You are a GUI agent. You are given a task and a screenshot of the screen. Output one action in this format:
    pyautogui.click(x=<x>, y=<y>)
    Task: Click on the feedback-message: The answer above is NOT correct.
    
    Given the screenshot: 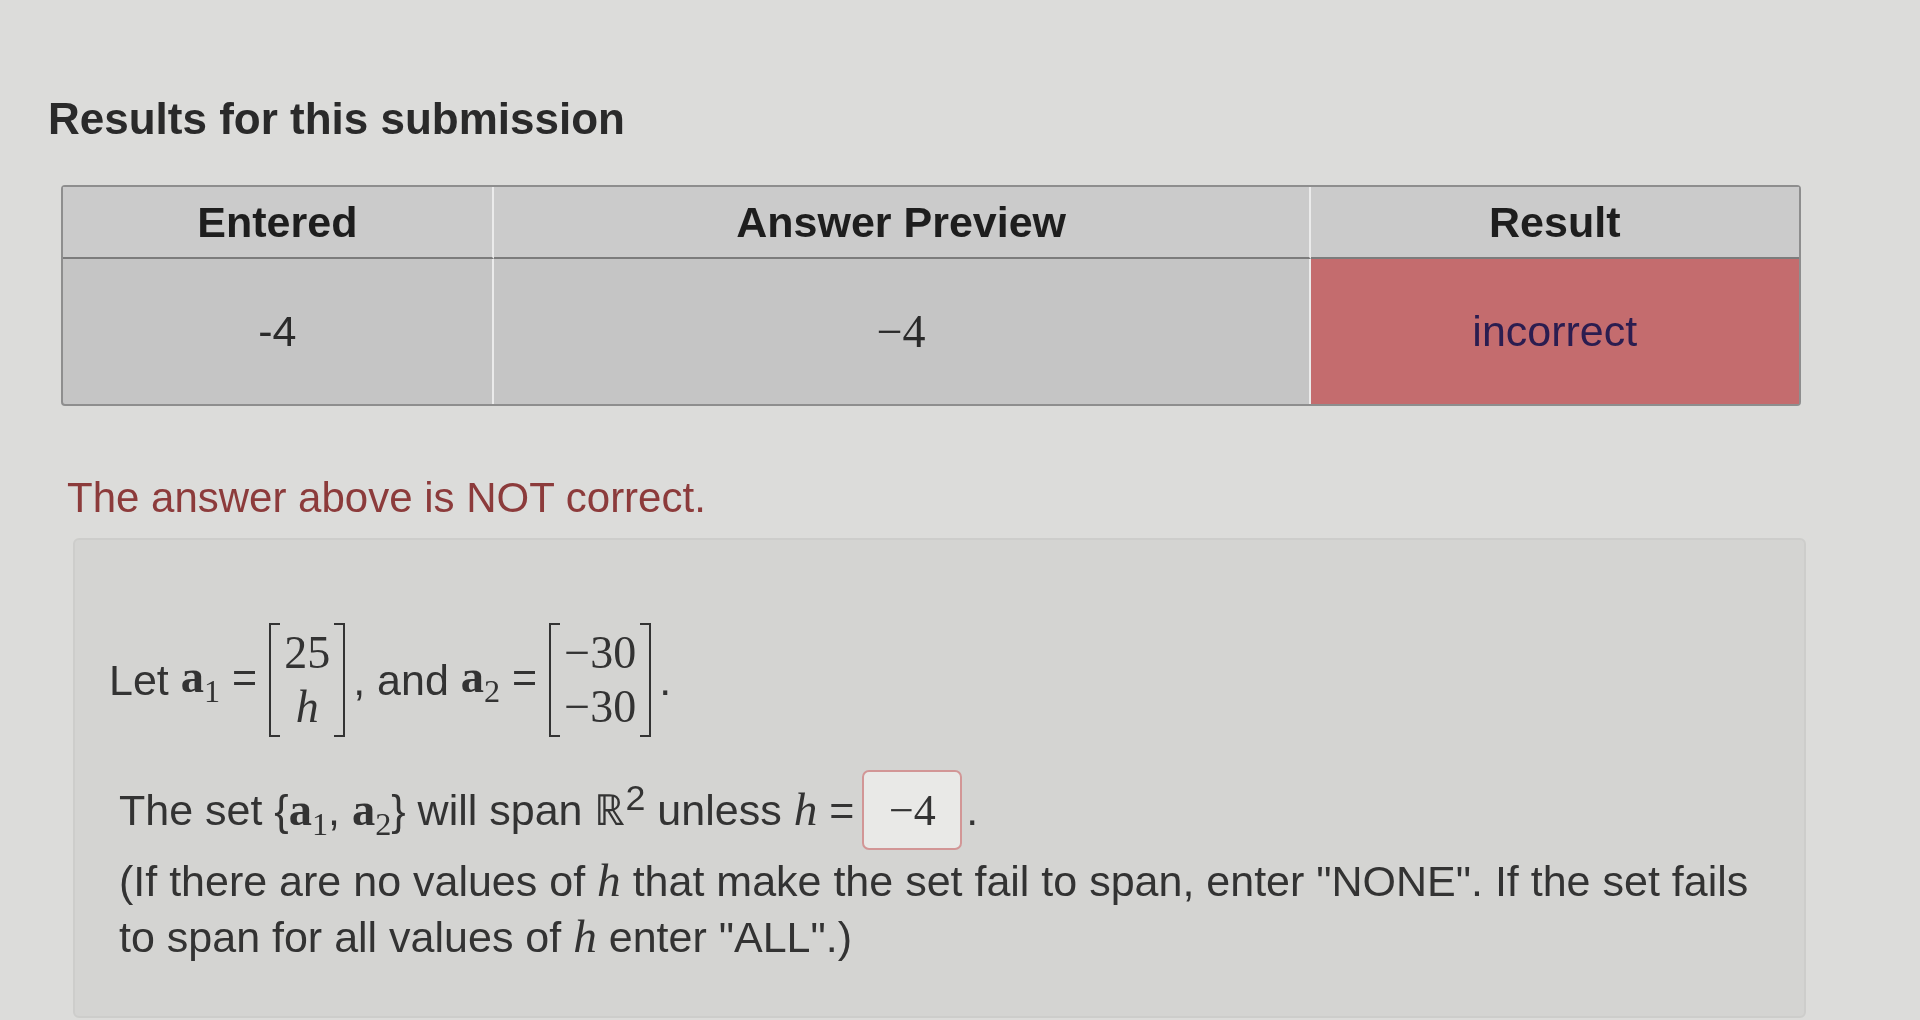 What is the action you would take?
    pyautogui.click(x=386, y=498)
    